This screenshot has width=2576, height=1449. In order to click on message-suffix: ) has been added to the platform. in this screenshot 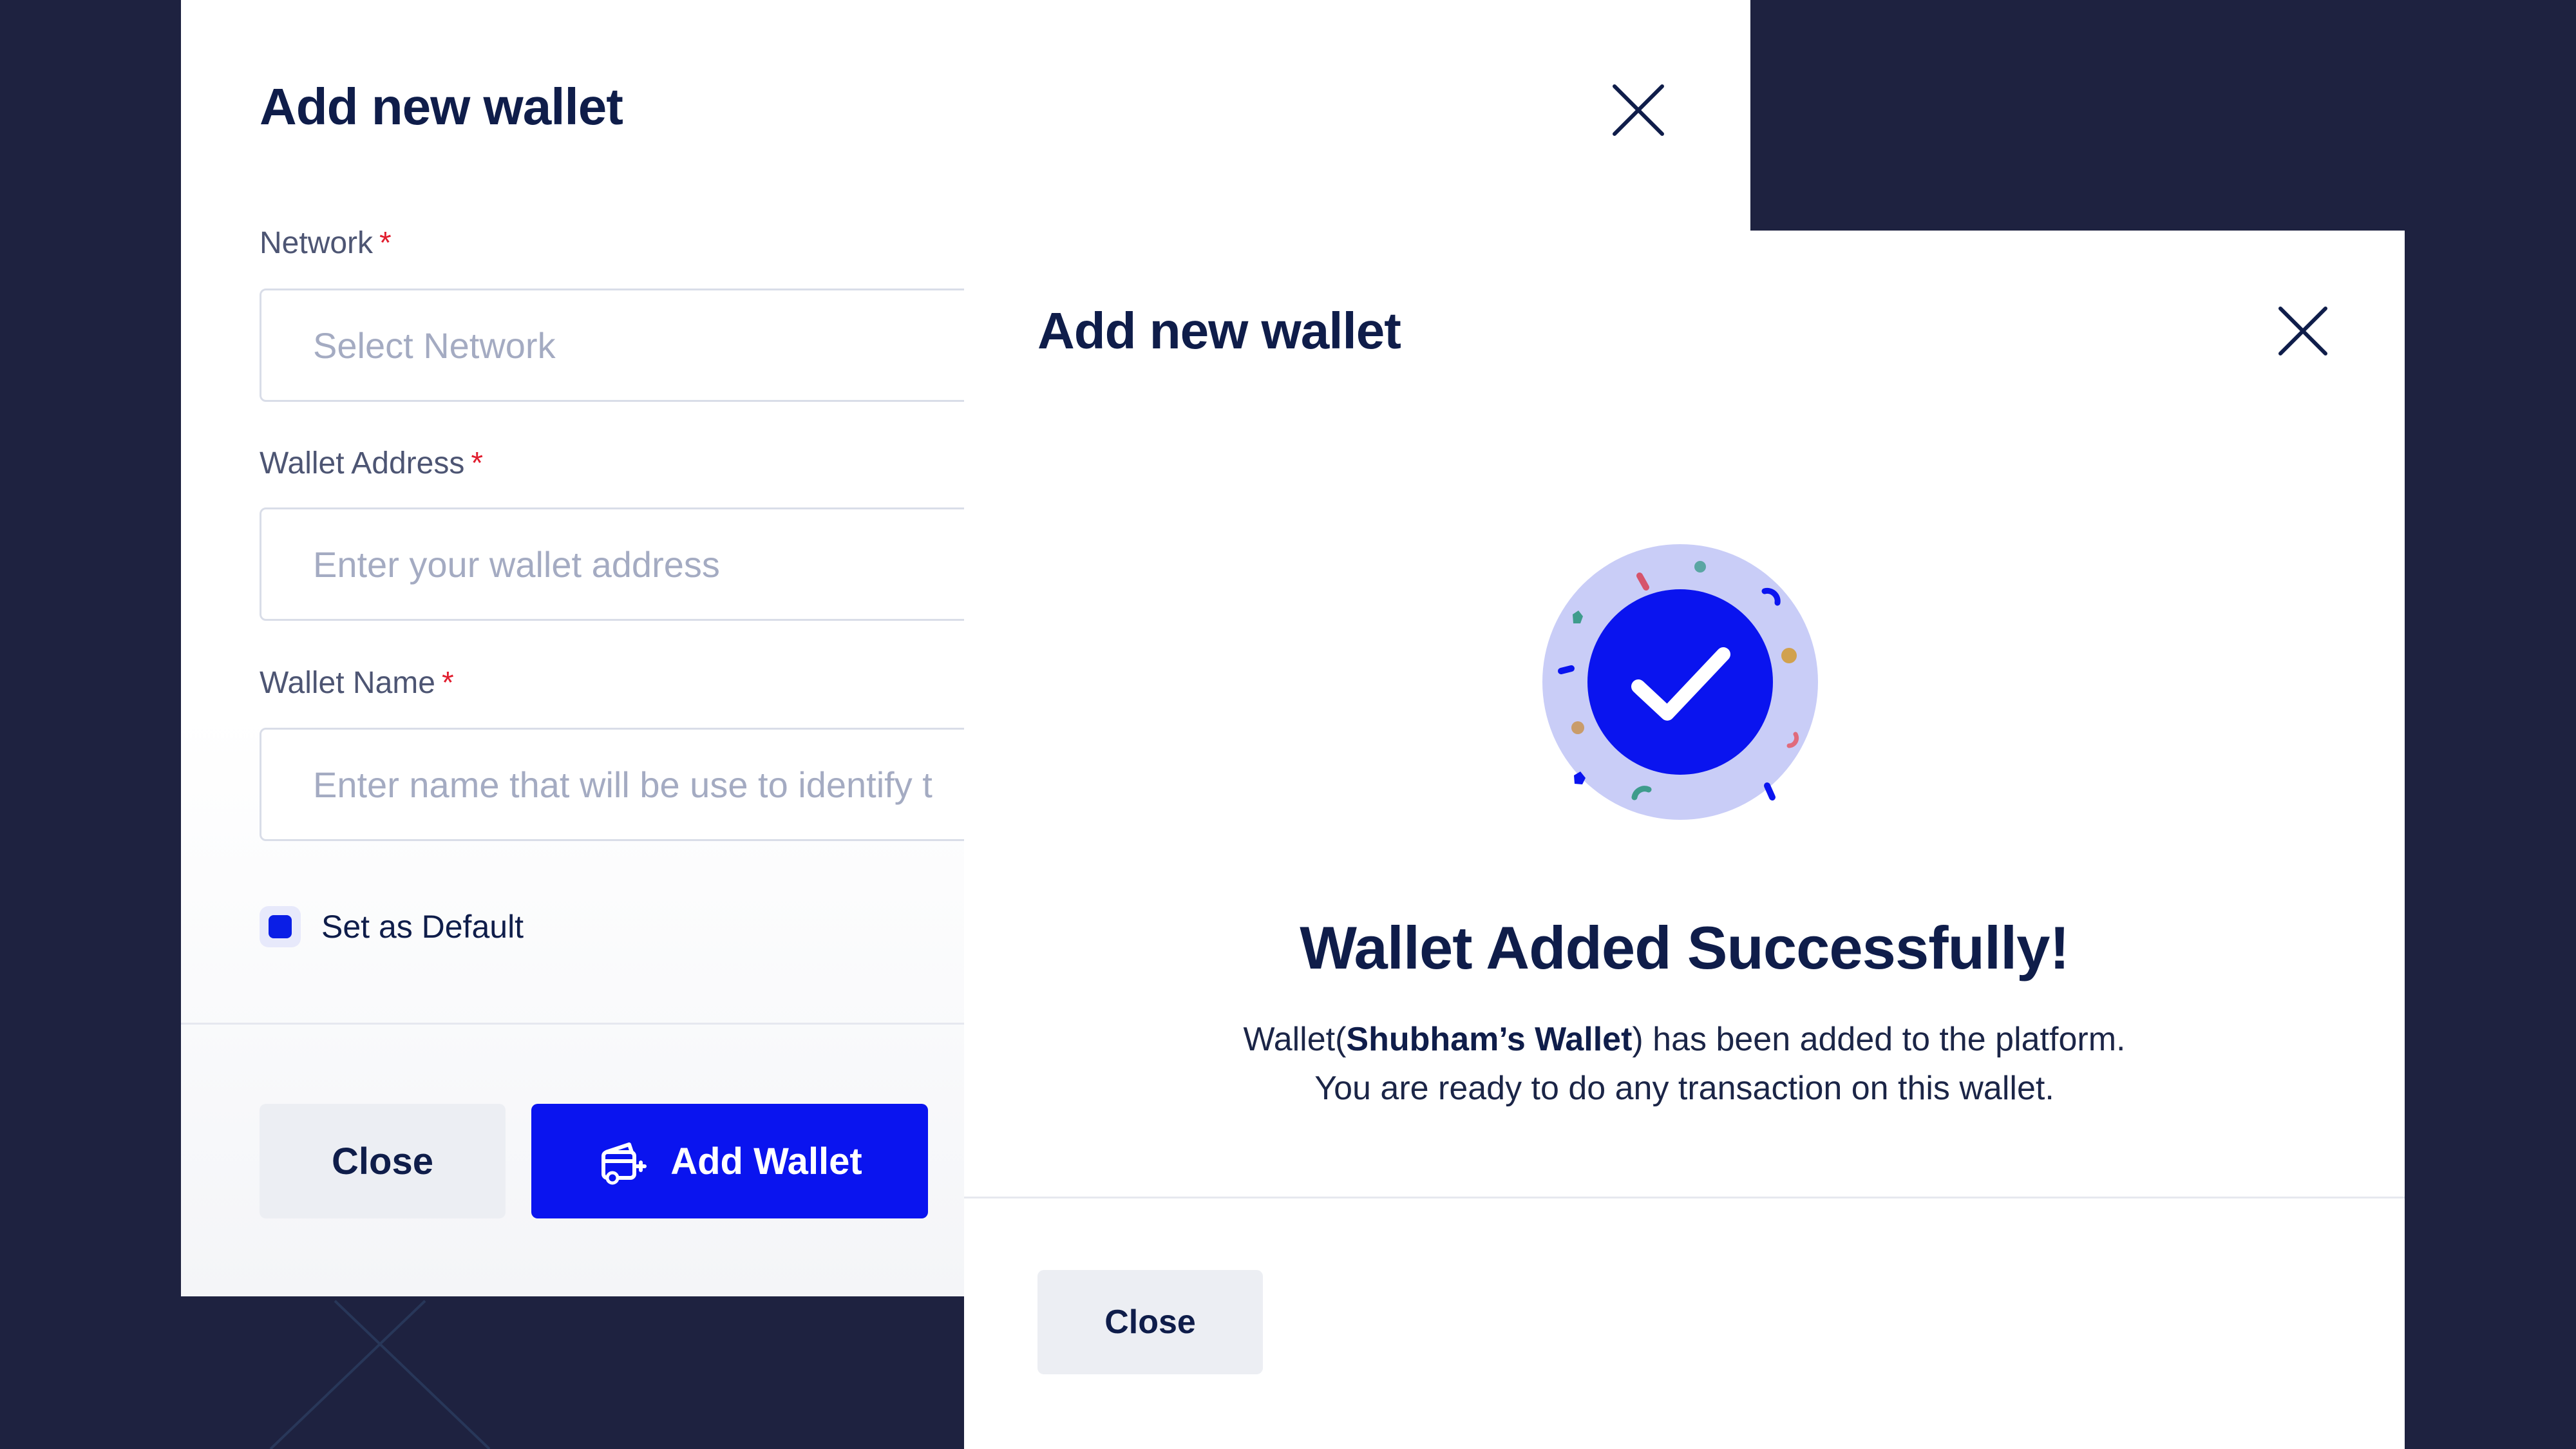, I will do `click(1879, 1039)`.